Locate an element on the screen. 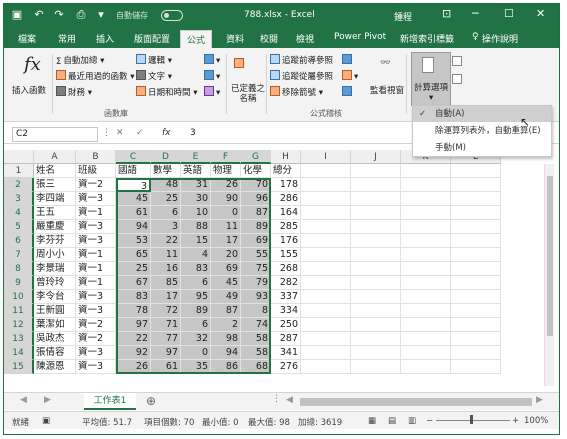 The image size is (567, 439). calc-now-button is located at coordinates (458, 62).